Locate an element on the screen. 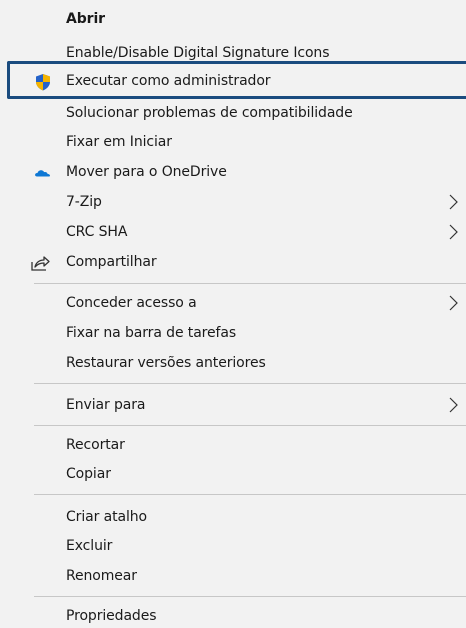 Image resolution: width=466 pixels, height=628 pixels. menu-item-label: Fixar na barra de tarefas is located at coordinates (151, 333).